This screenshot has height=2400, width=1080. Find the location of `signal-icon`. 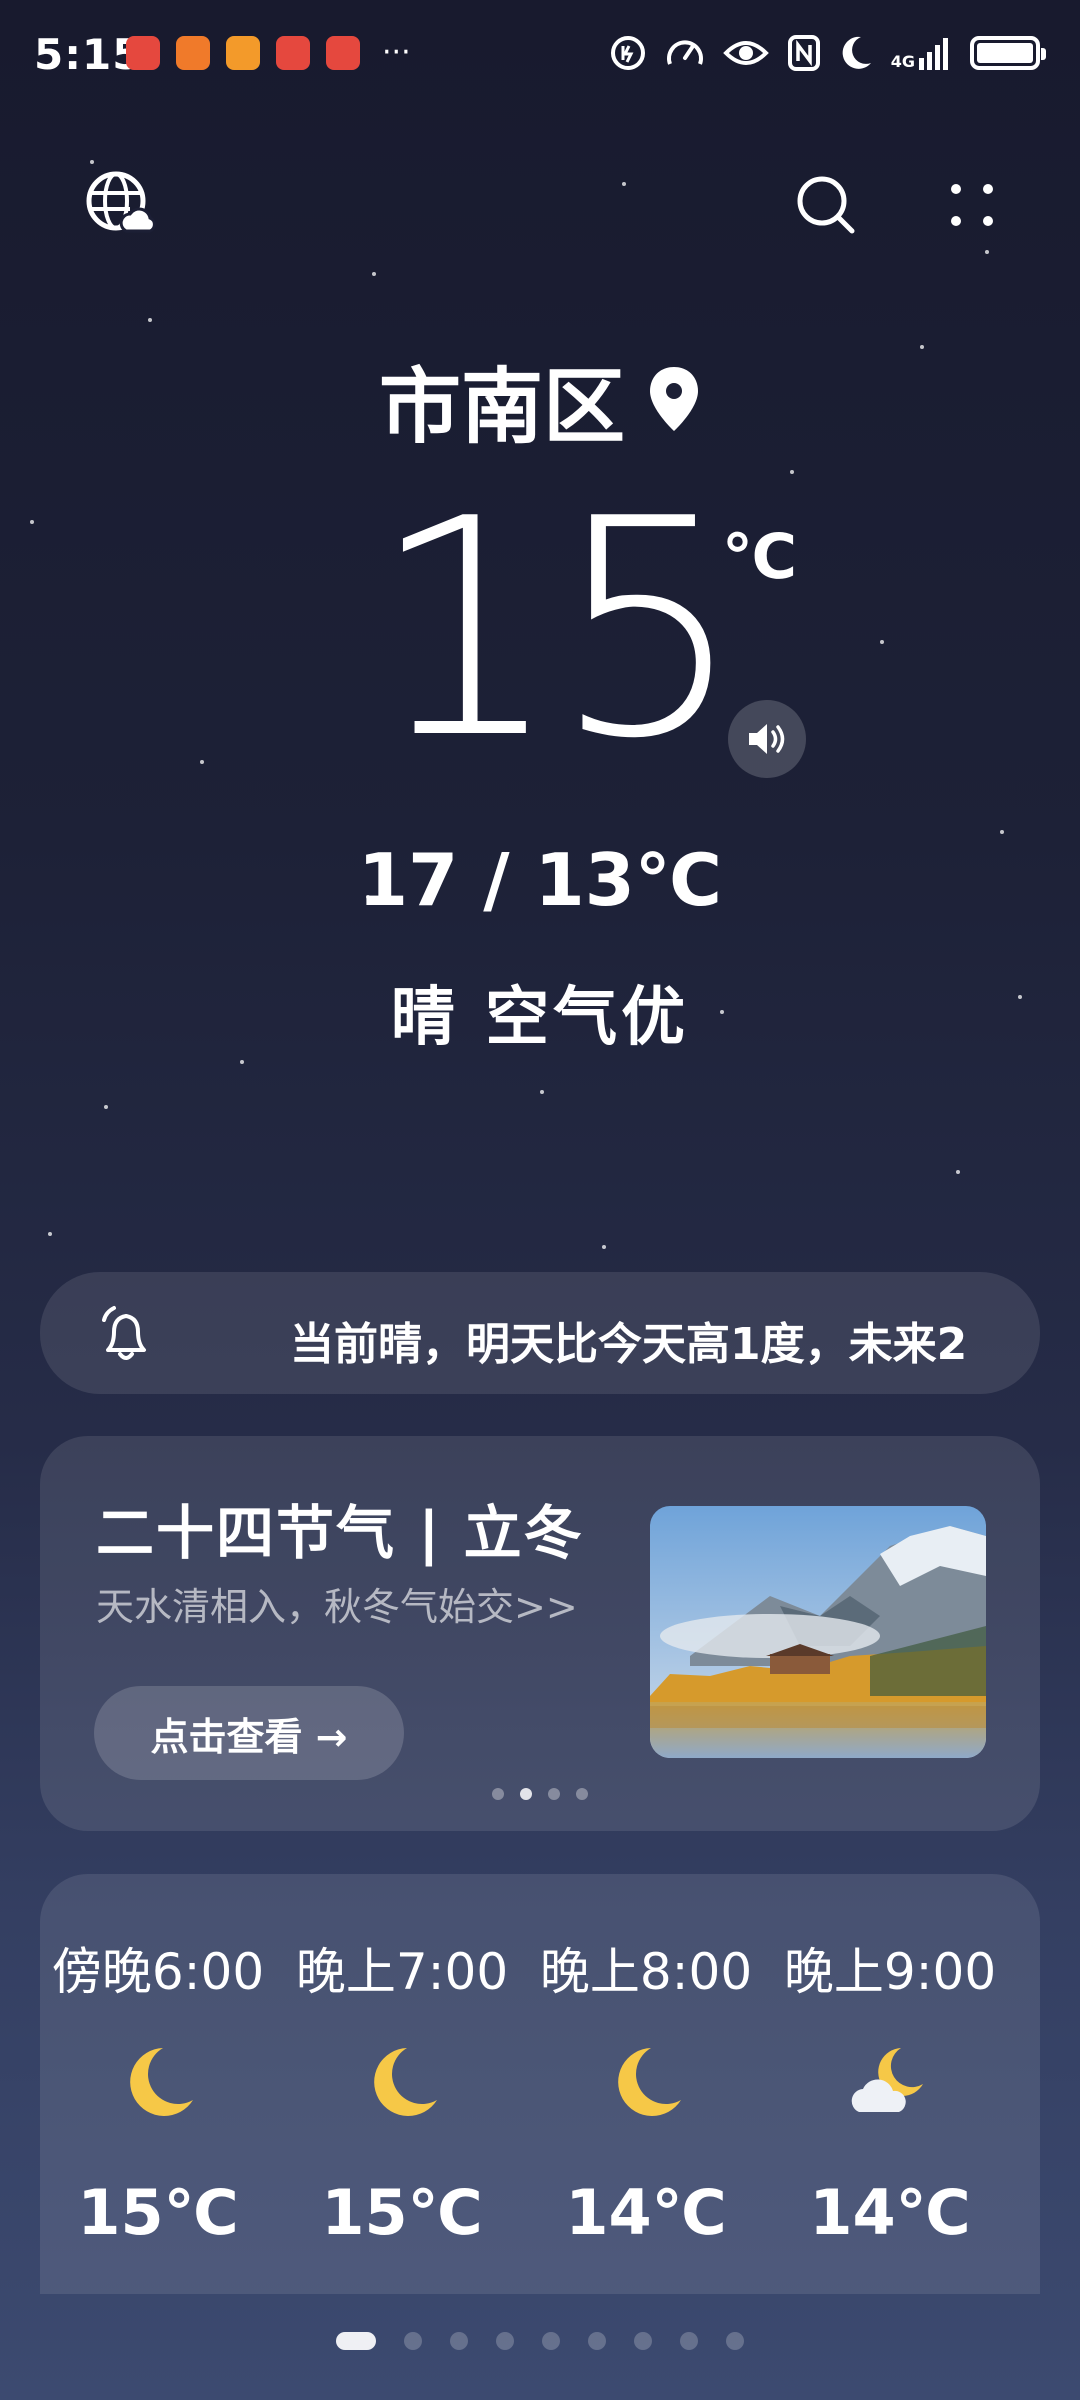

signal-icon is located at coordinates (933, 54).